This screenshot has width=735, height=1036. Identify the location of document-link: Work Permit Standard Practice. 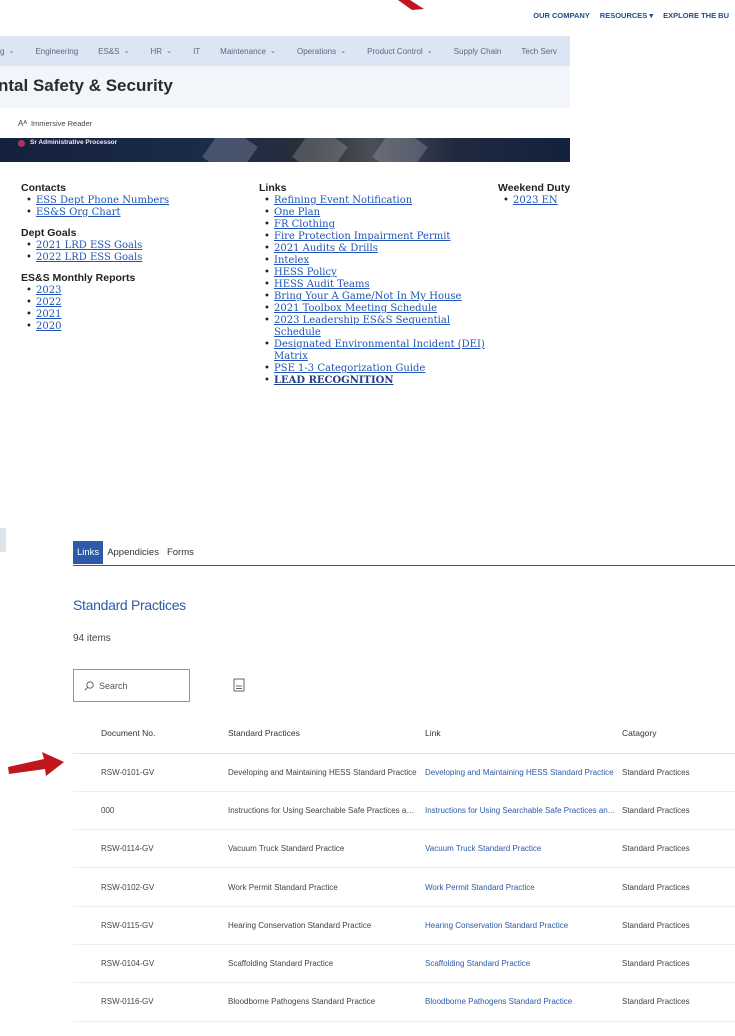
(523, 887).